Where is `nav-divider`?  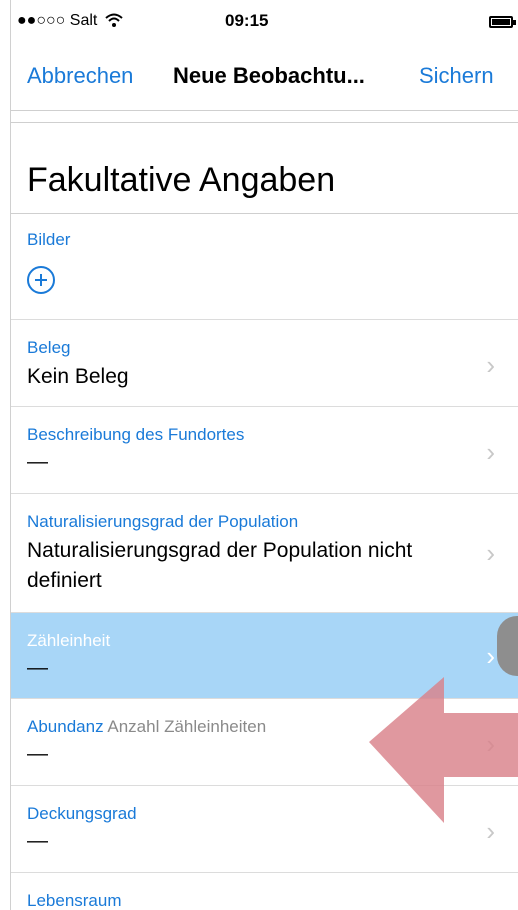 nav-divider is located at coordinates (264, 110).